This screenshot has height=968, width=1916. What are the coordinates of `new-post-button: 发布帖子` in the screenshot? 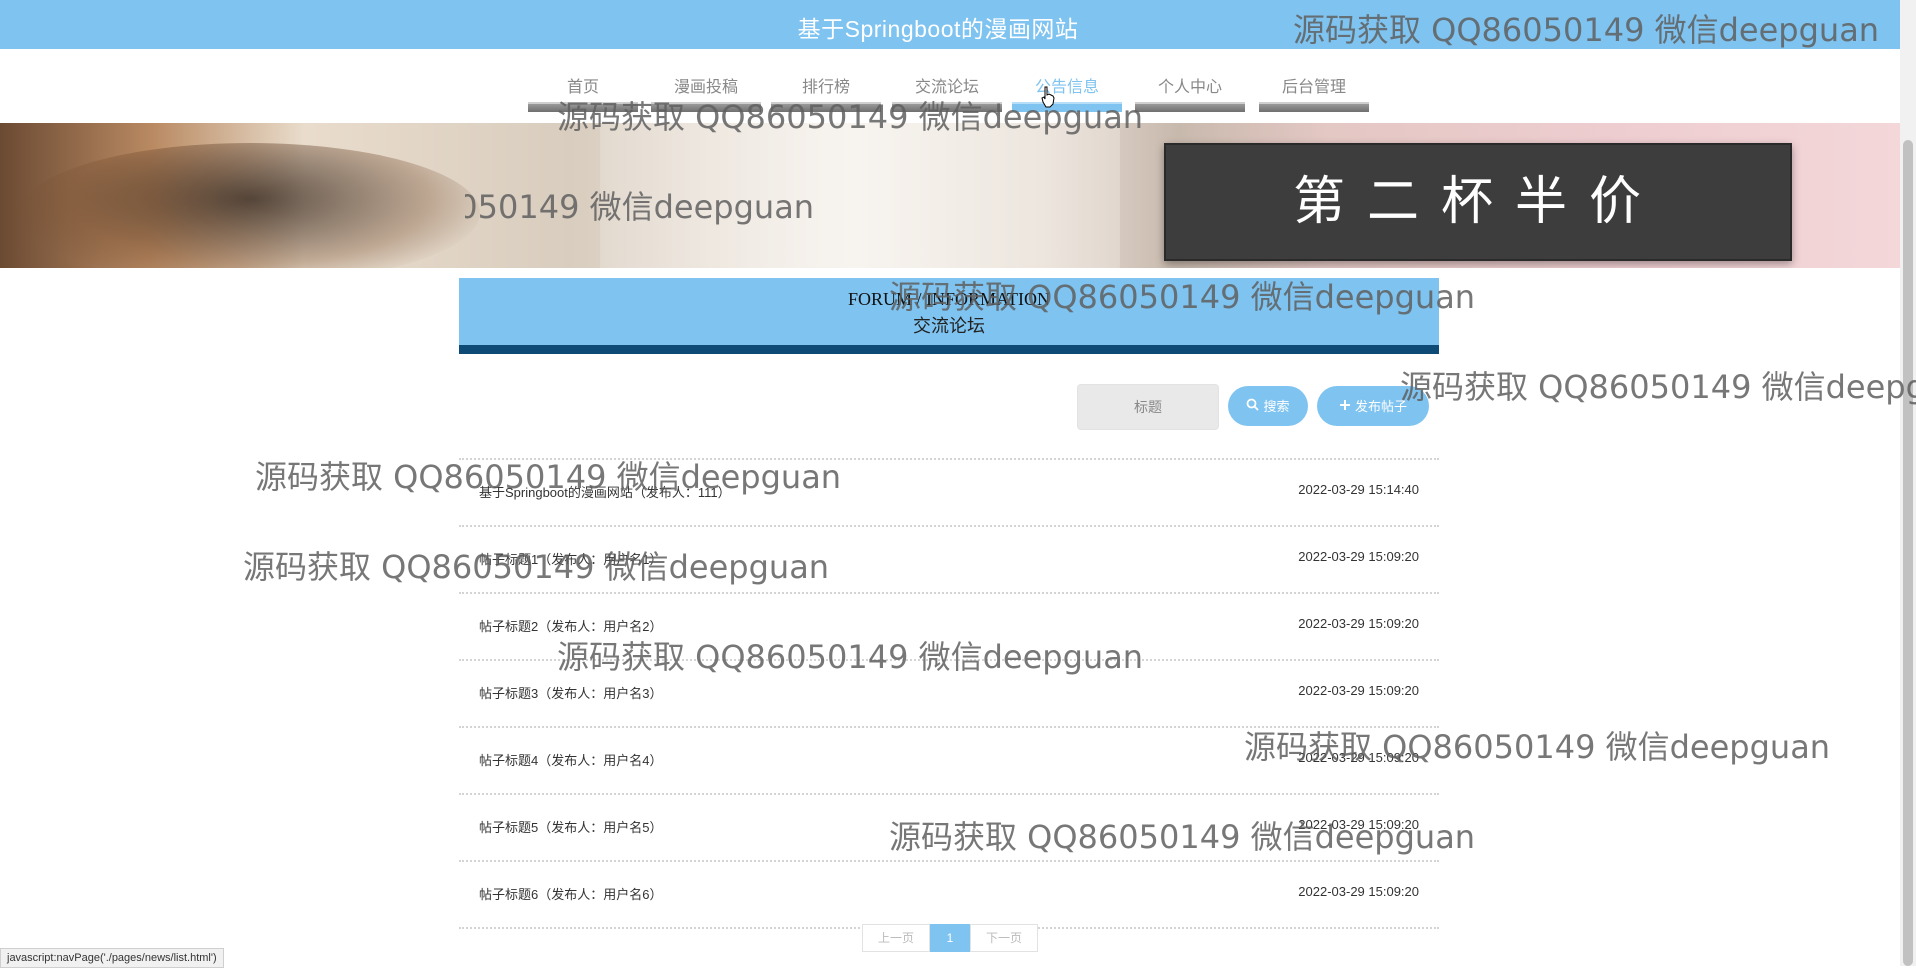 It's located at (1373, 406).